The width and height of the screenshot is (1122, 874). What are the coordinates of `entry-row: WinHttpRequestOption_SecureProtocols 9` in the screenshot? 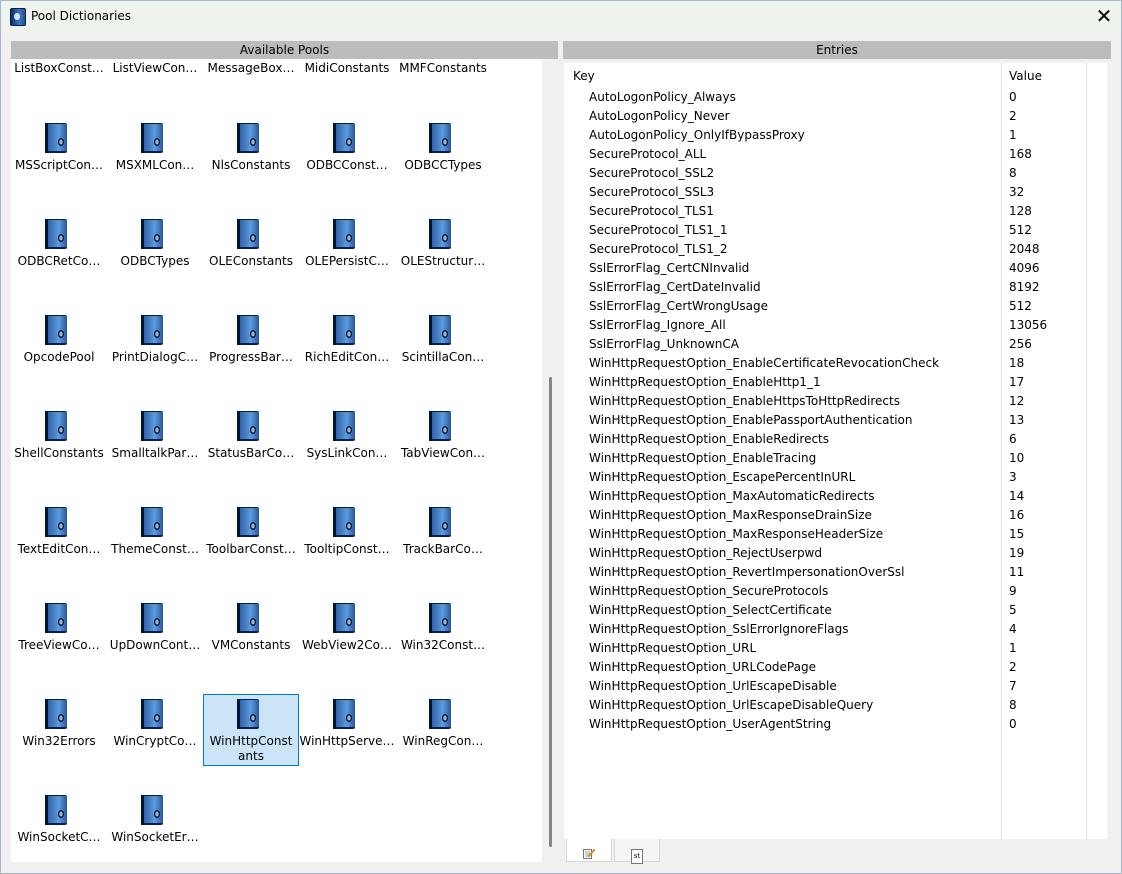 It's located at (835, 591).